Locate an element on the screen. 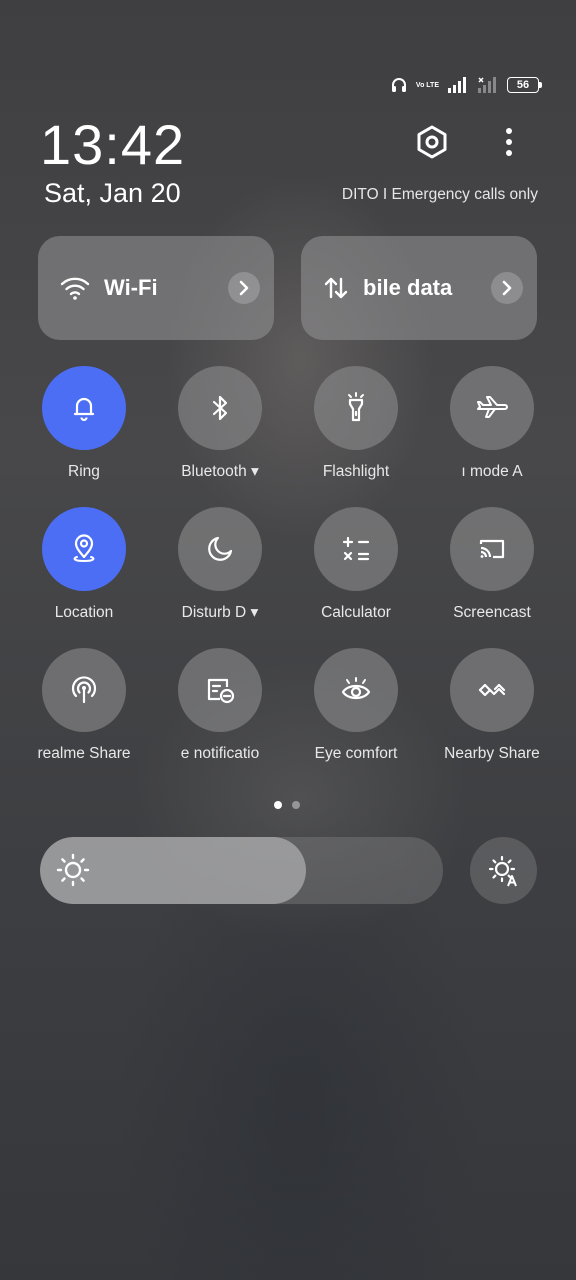  bluetooth-icon is located at coordinates (220, 408).